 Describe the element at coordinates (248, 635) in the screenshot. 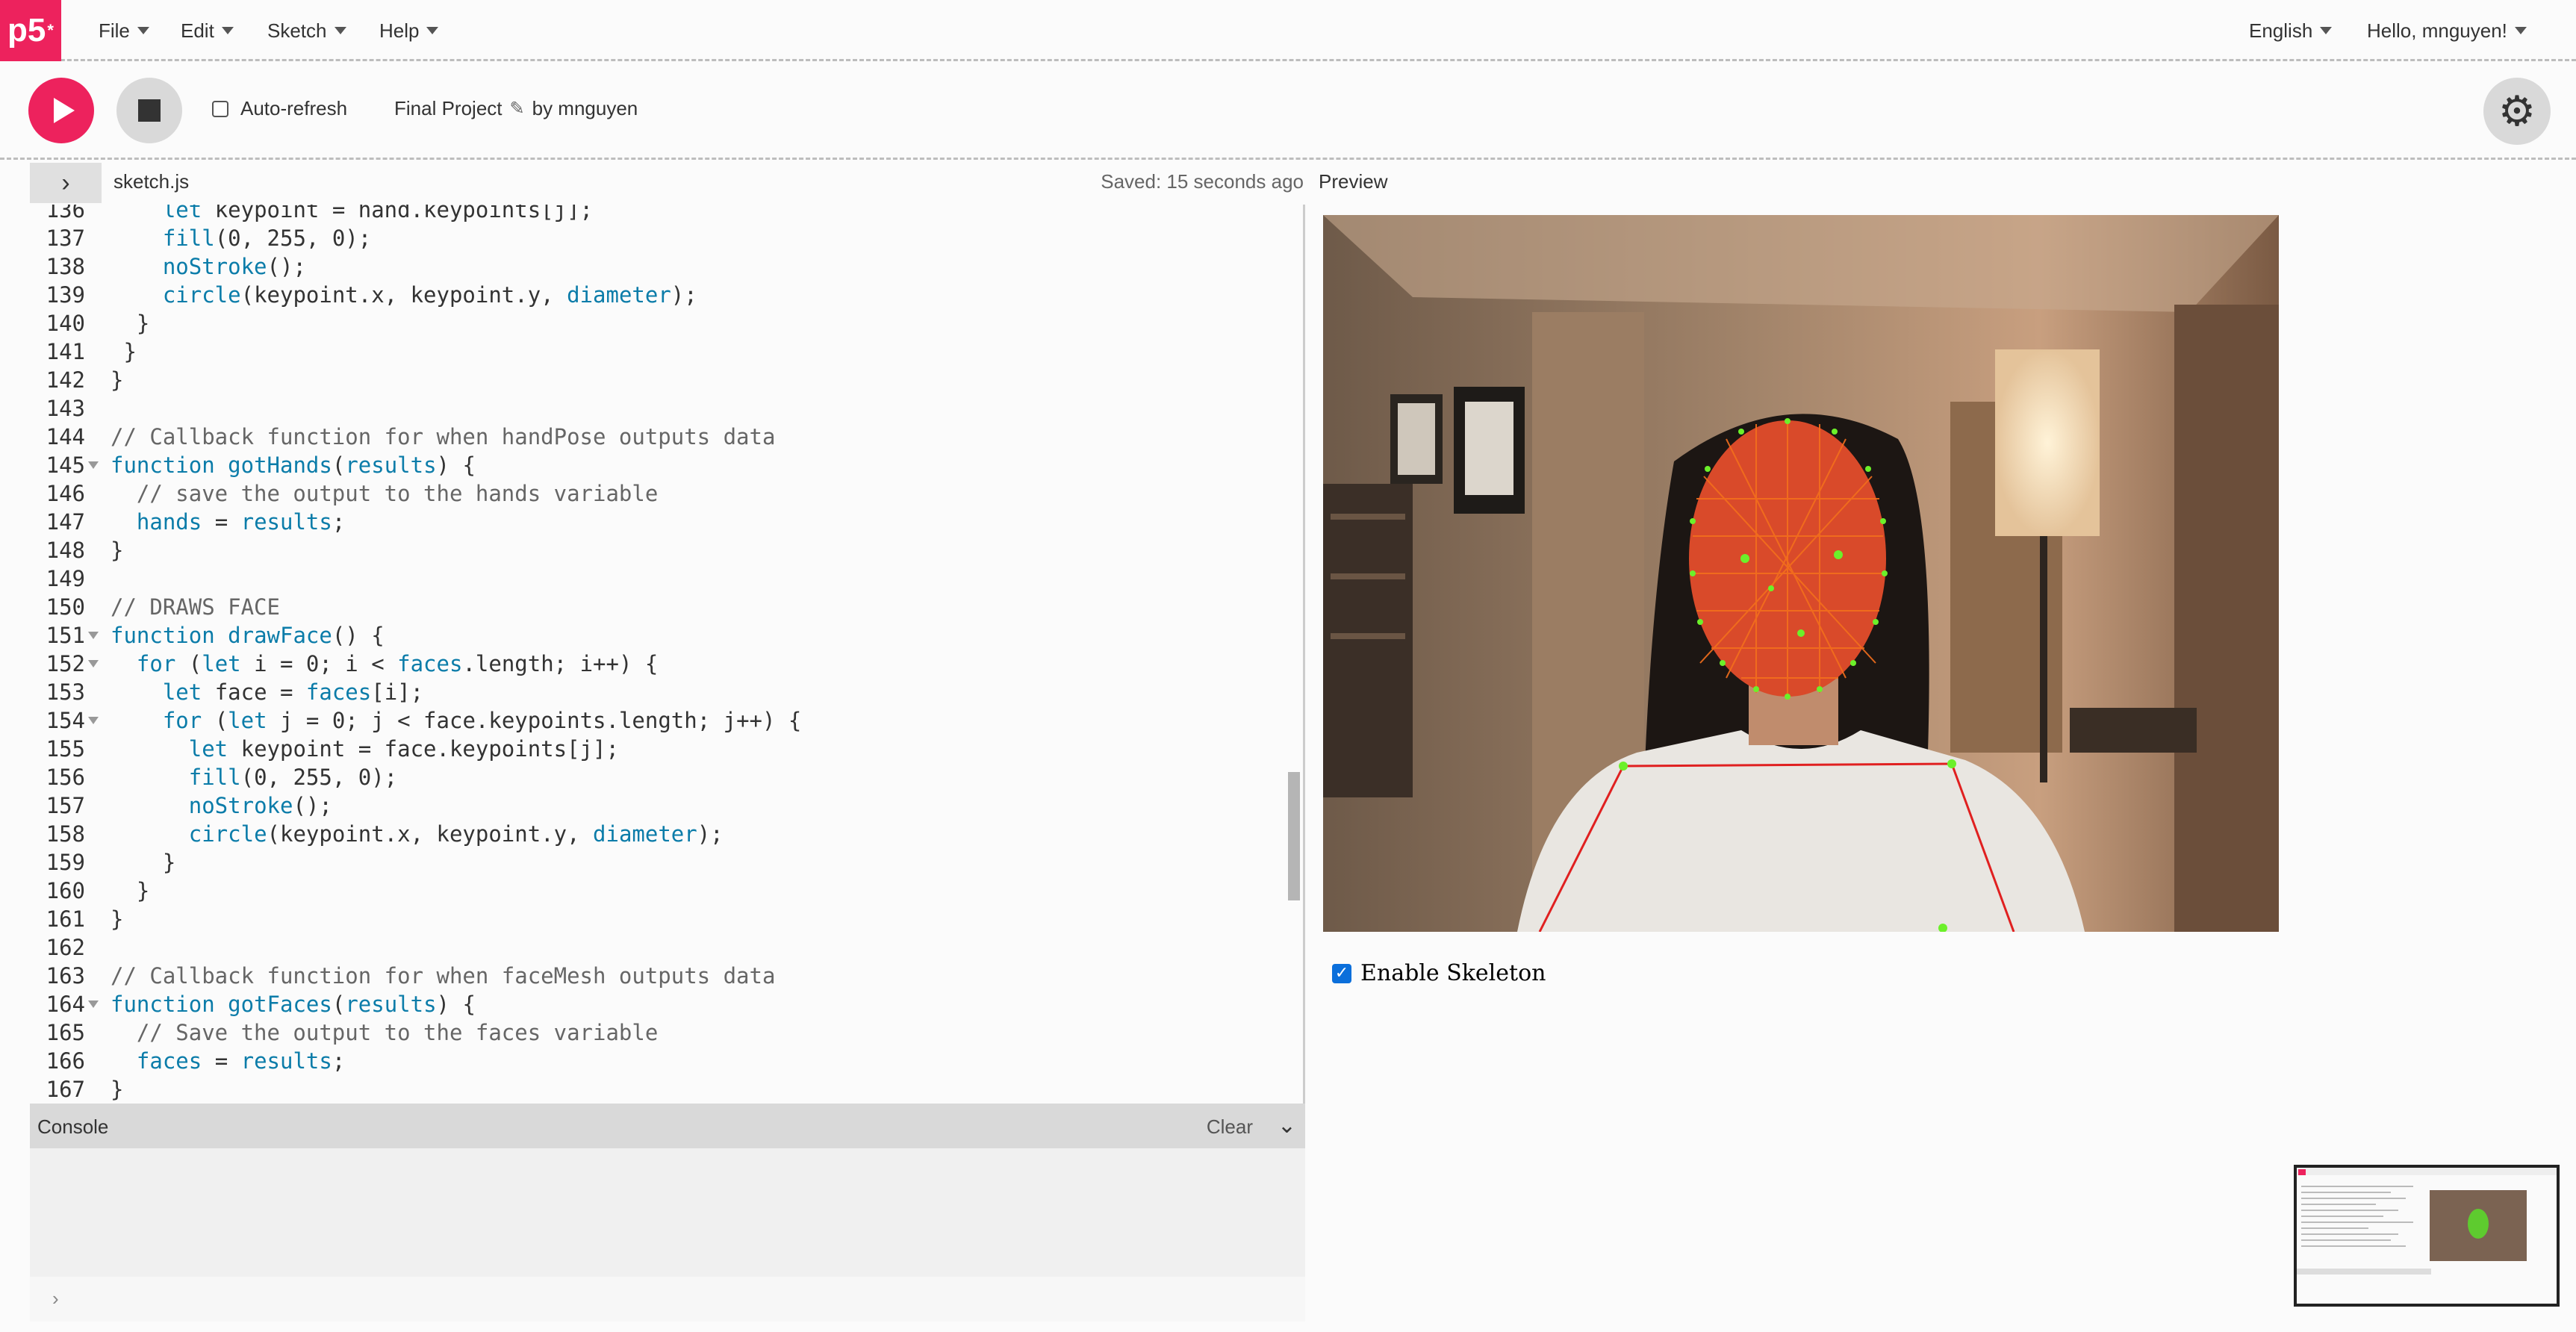

I see `code-line: function drawFace() {` at that location.